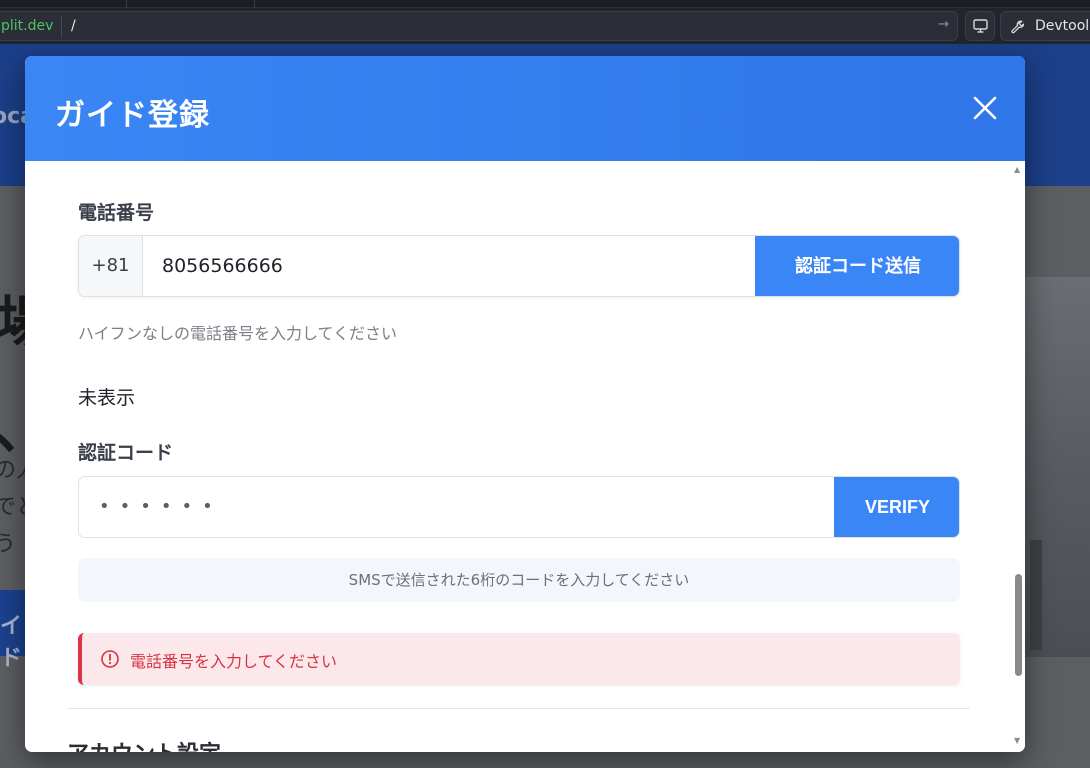 This screenshot has height=768, width=1090. What do you see at coordinates (234, 661) in the screenshot?
I see `error-message: 電話番号を入力してください` at bounding box center [234, 661].